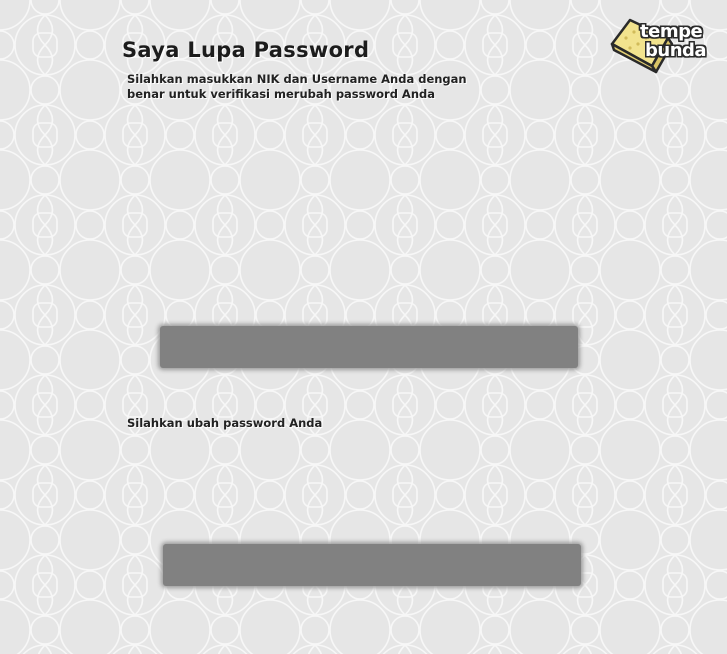 The image size is (727, 654). Describe the element at coordinates (372, 565) in the screenshot. I see `change-password-form-redacted` at that location.